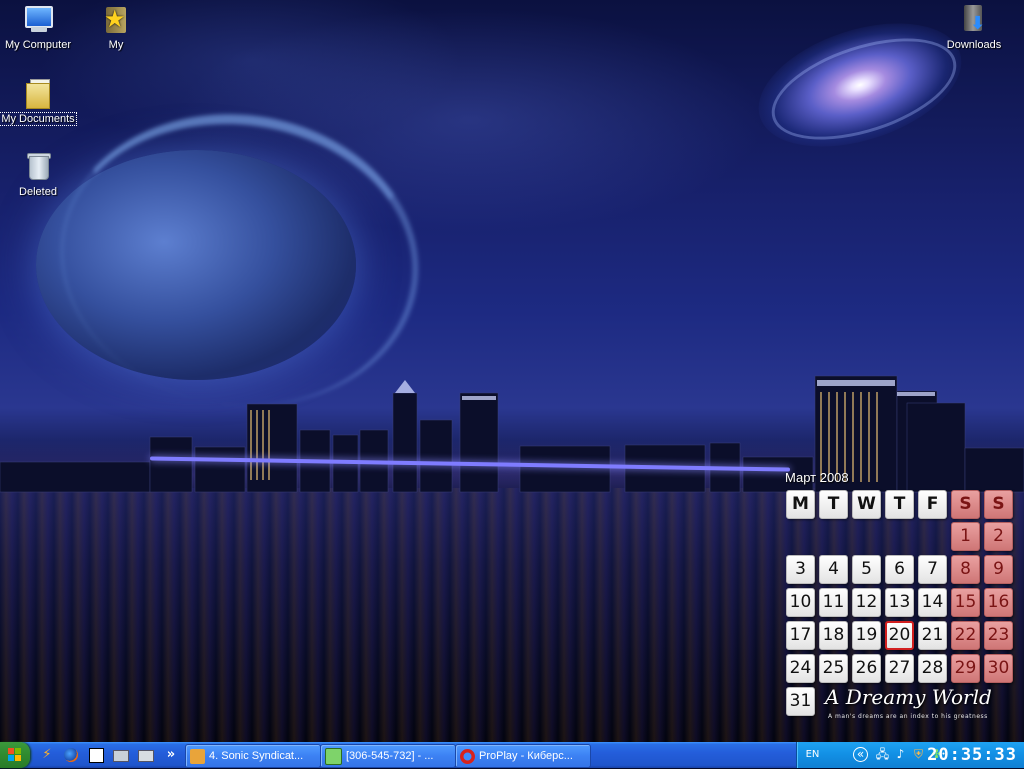  I want to click on calendar-day: 21, so click(932, 635).